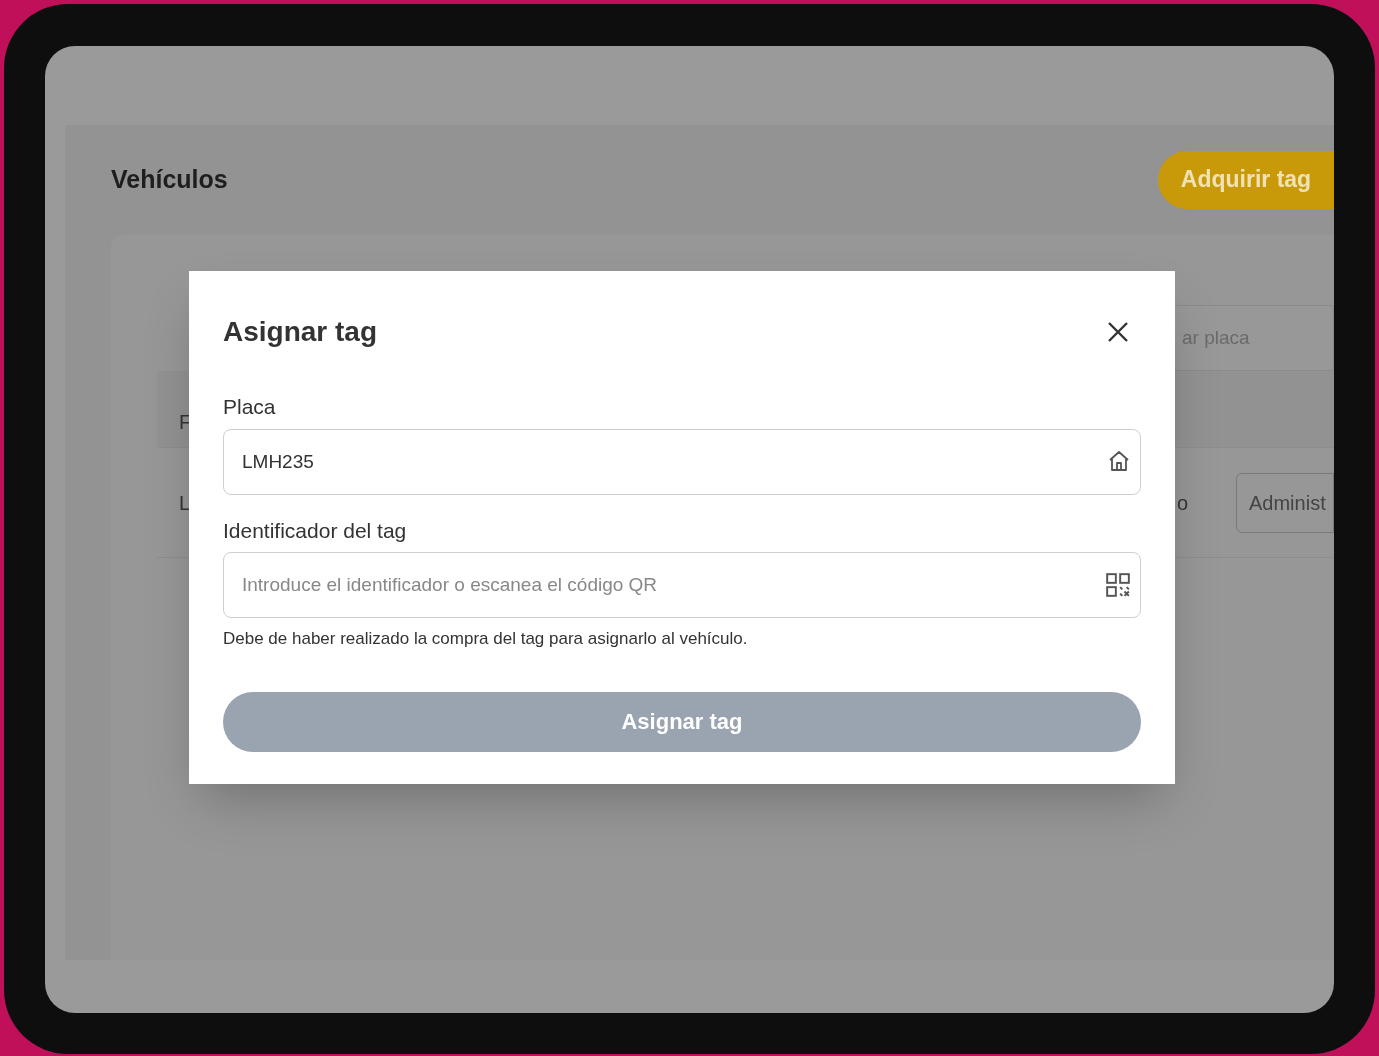 This screenshot has height=1056, width=1379. What do you see at coordinates (682, 585) in the screenshot?
I see `input-field: Introduce el identificador o escanea el código QR` at bounding box center [682, 585].